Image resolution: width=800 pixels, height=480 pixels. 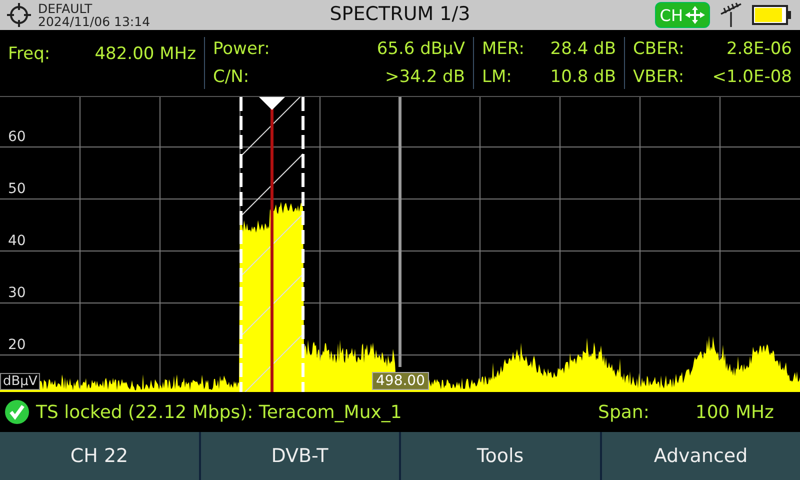 What do you see at coordinates (400, 14) in the screenshot?
I see `screen-title: SPECTRUM 1/3` at bounding box center [400, 14].